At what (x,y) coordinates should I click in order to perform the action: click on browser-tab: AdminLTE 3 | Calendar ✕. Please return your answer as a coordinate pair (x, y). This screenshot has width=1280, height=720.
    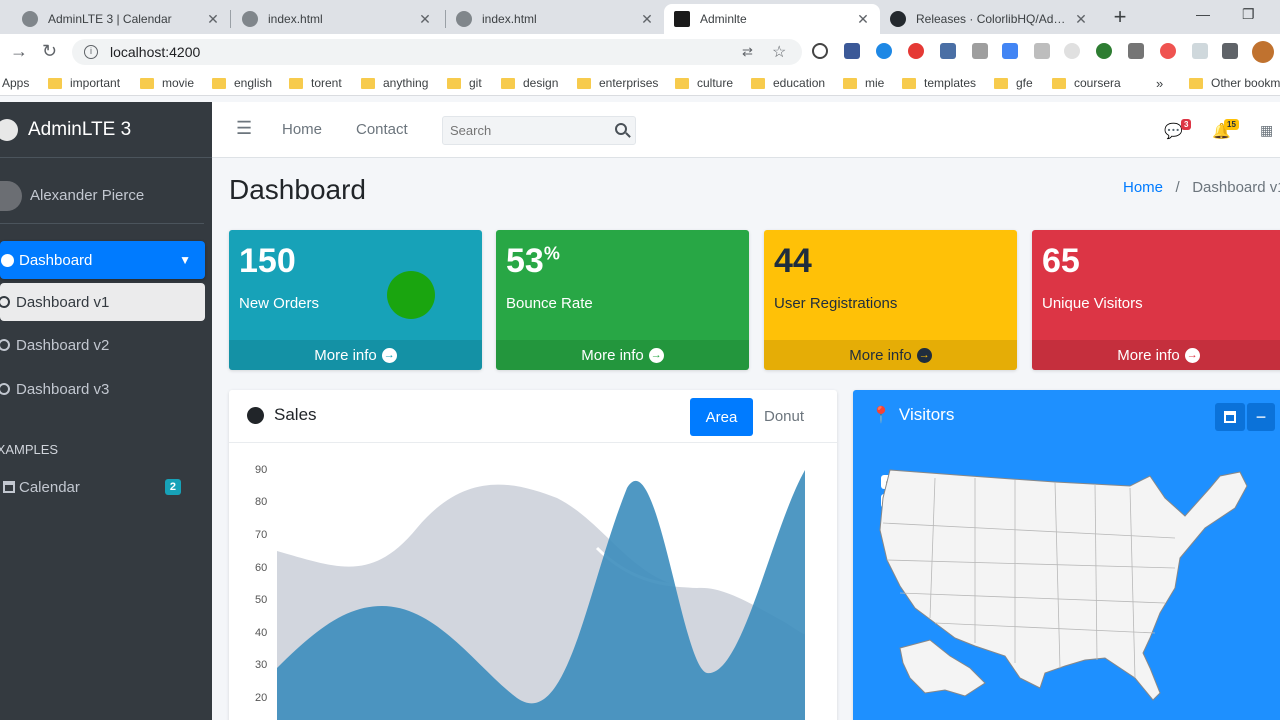
    Looking at the image, I should click on (121, 19).